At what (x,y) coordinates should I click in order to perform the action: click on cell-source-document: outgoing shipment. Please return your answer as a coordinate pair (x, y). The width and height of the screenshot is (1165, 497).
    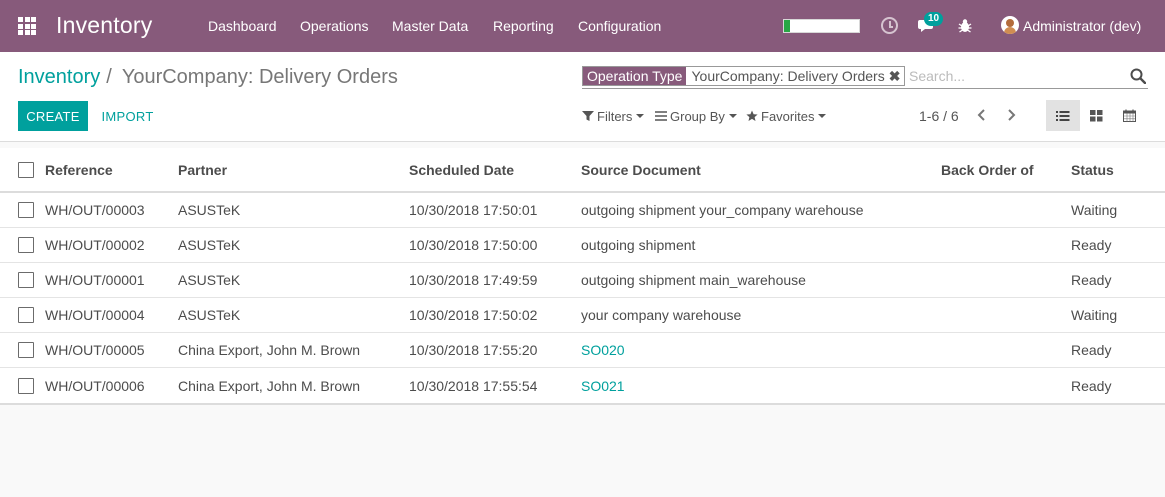
    Looking at the image, I should click on (638, 245).